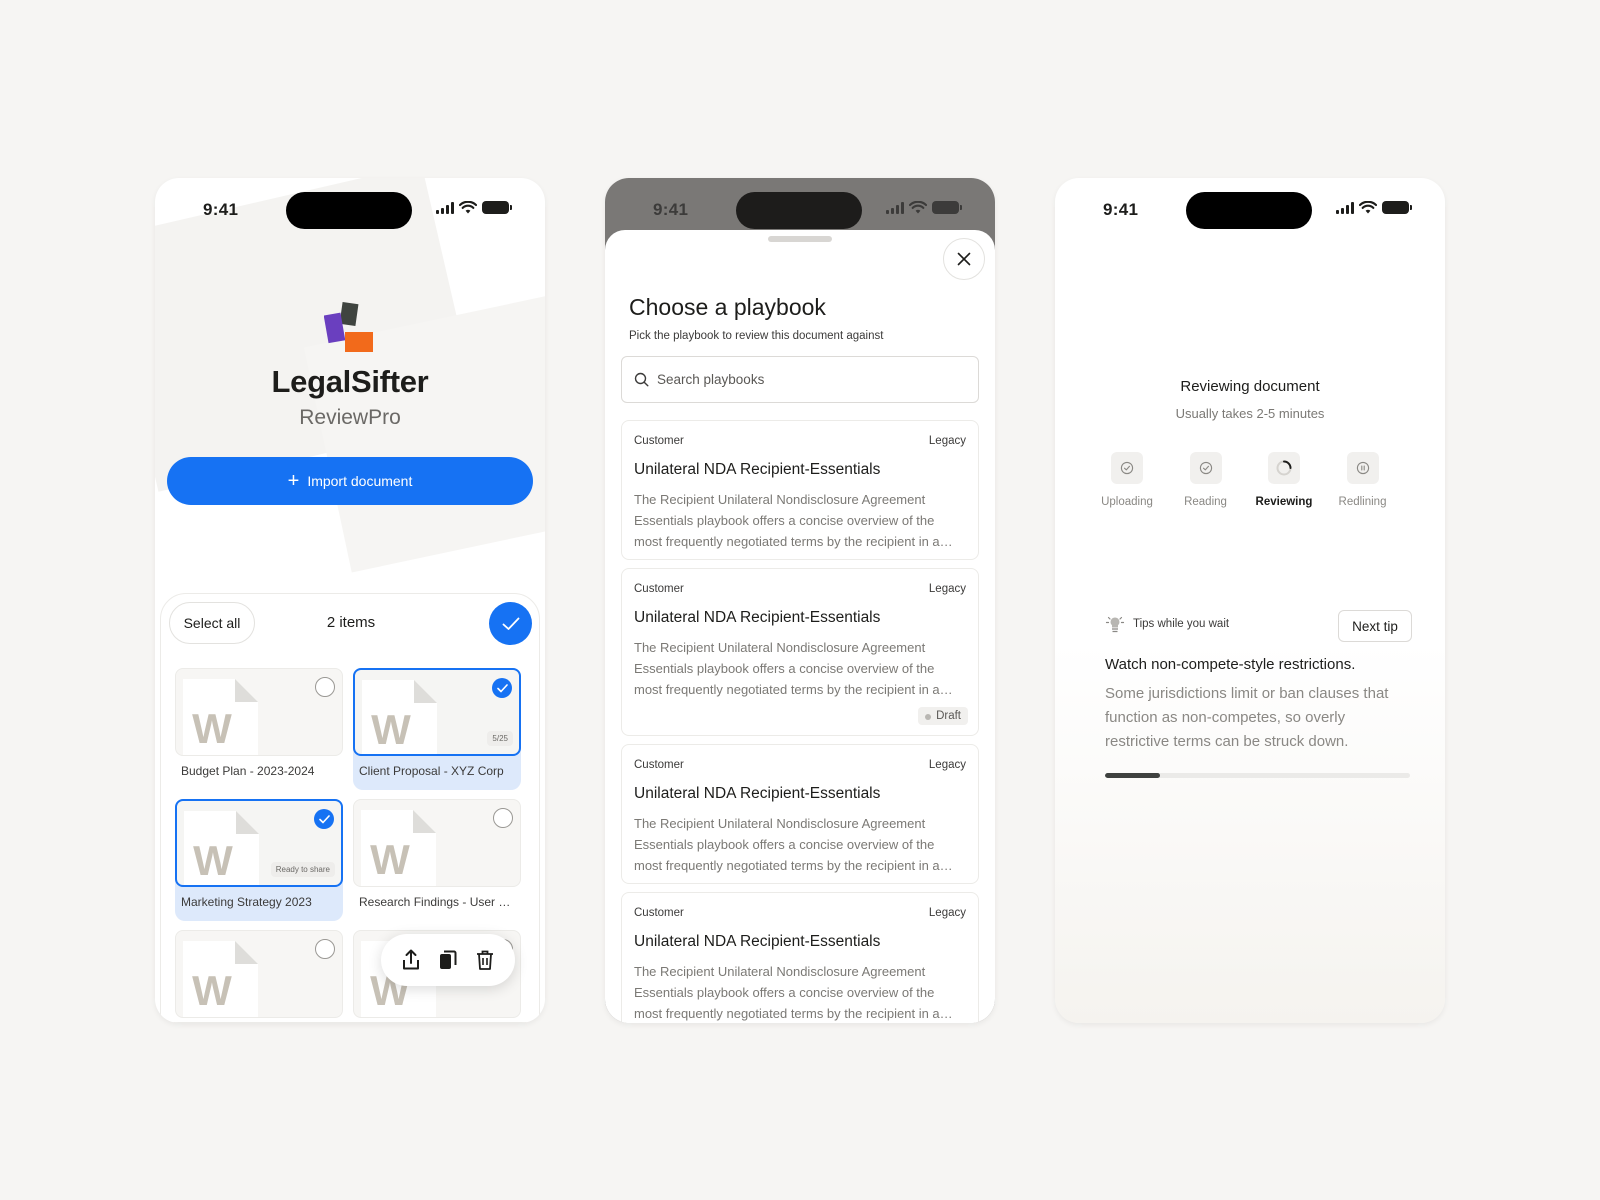 Image resolution: width=1600 pixels, height=1200 pixels. I want to click on tip-progress-bar, so click(1257, 775).